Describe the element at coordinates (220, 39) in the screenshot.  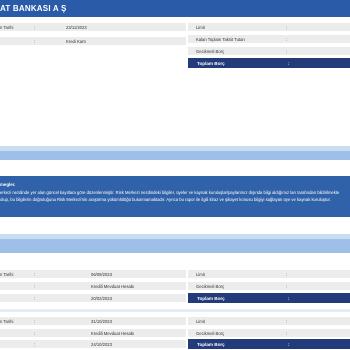
I see `row-label: Kalan Toplam Taksit Tutarı` at that location.